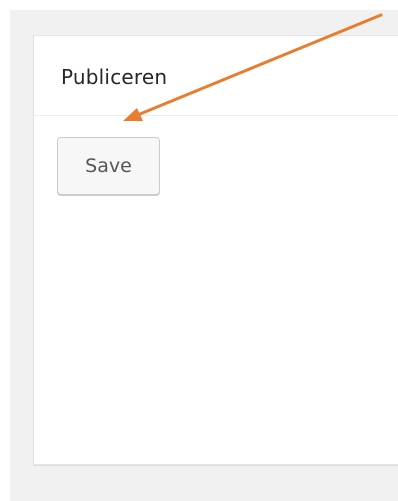 Image resolution: width=398 pixels, height=501 pixels. I want to click on publish-panel-title: Publiceren, so click(114, 77).